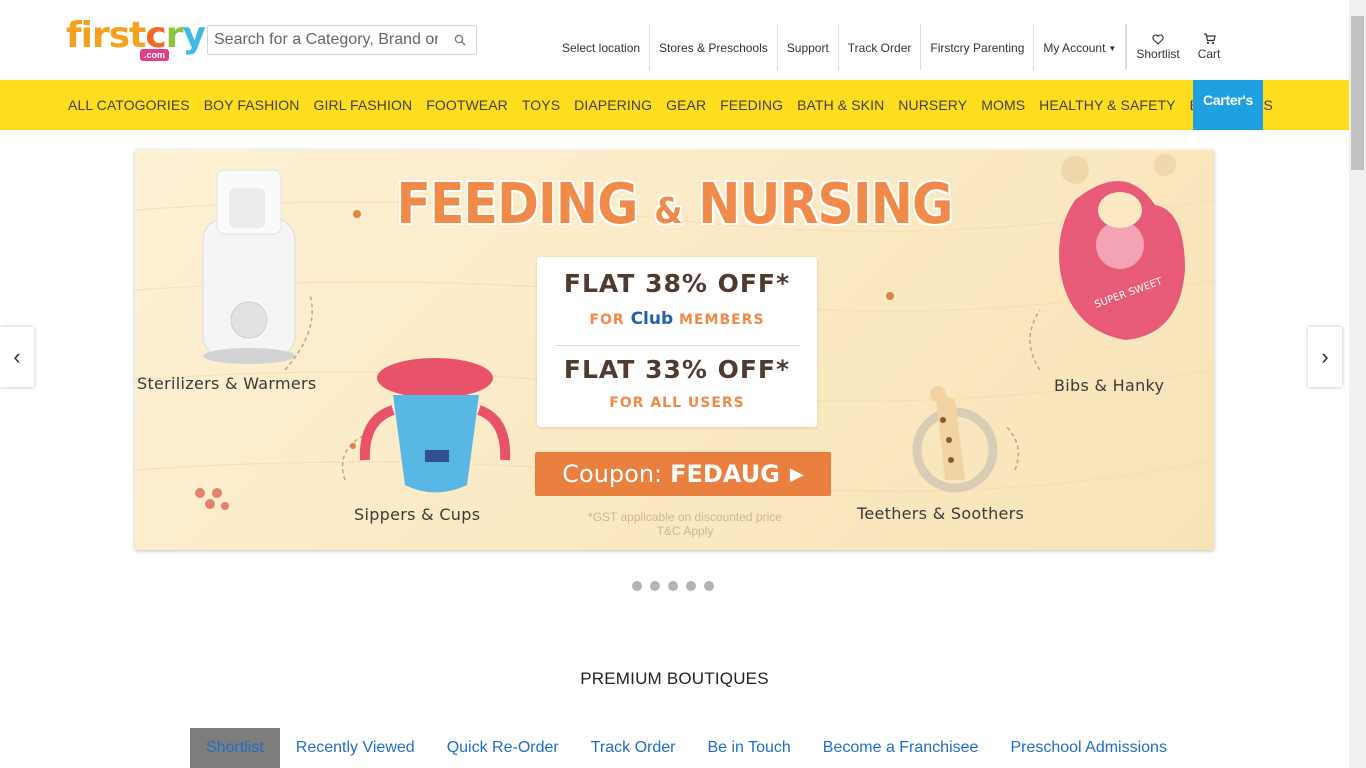 The image size is (1366, 768). What do you see at coordinates (932, 105) in the screenshot?
I see `nav-item-nursery: NURSERY` at bounding box center [932, 105].